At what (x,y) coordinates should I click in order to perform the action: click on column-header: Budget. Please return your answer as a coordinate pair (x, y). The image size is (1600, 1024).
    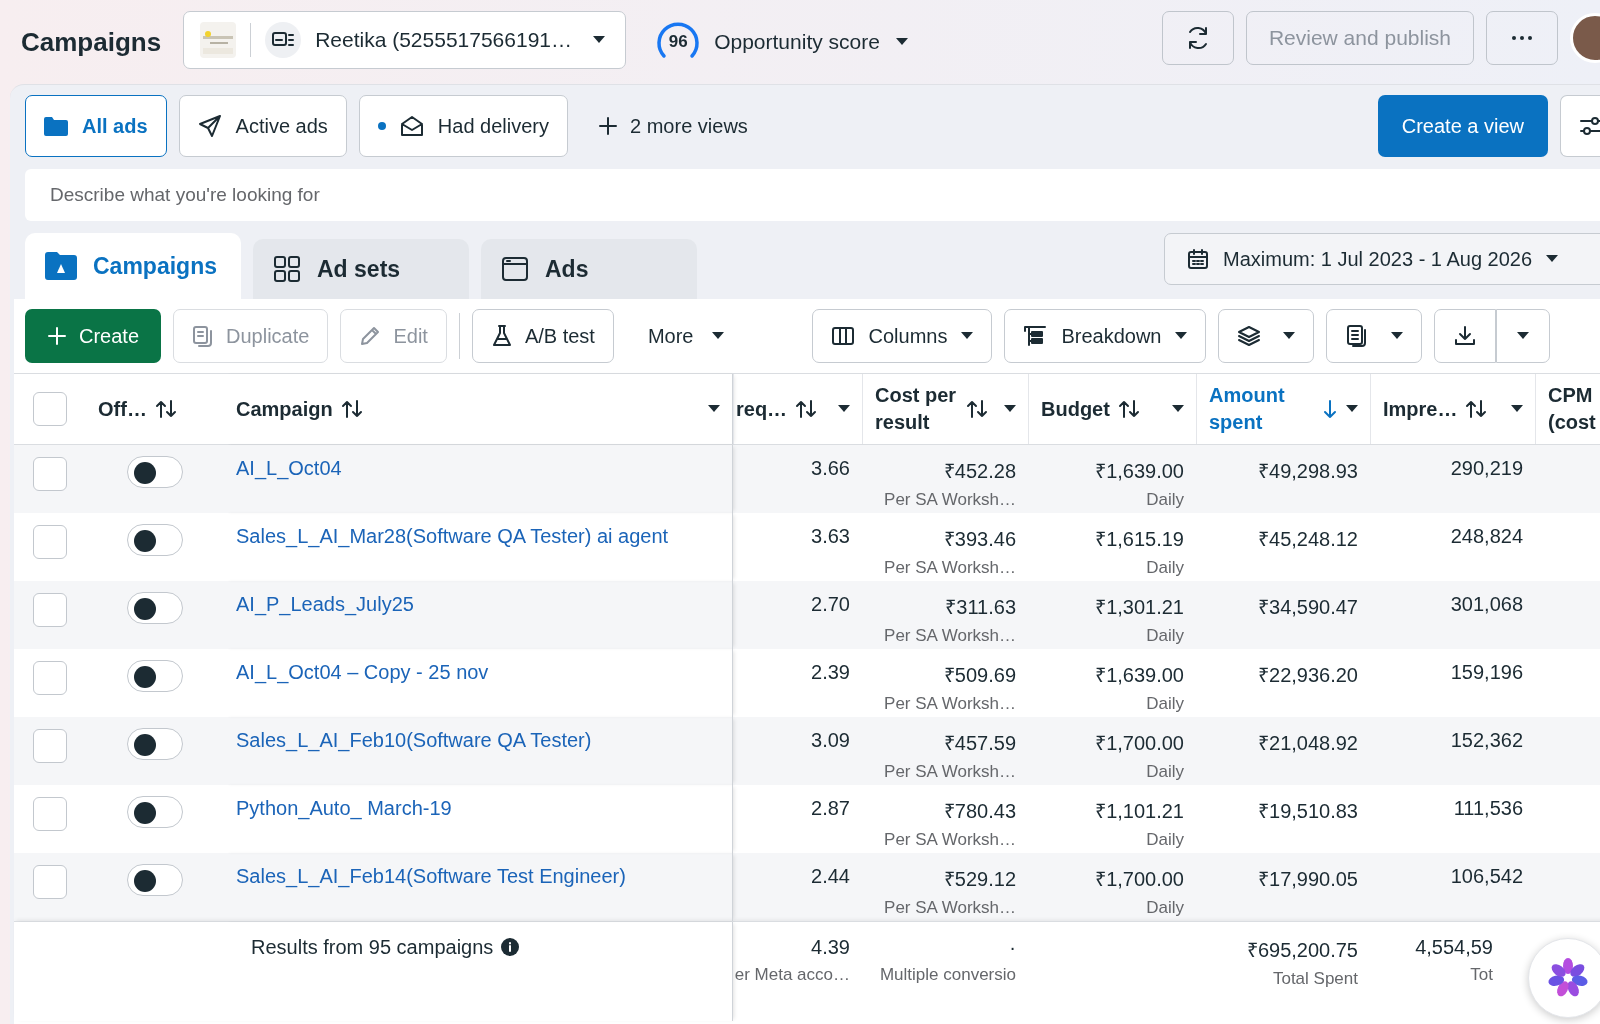
    Looking at the image, I should click on (1075, 409).